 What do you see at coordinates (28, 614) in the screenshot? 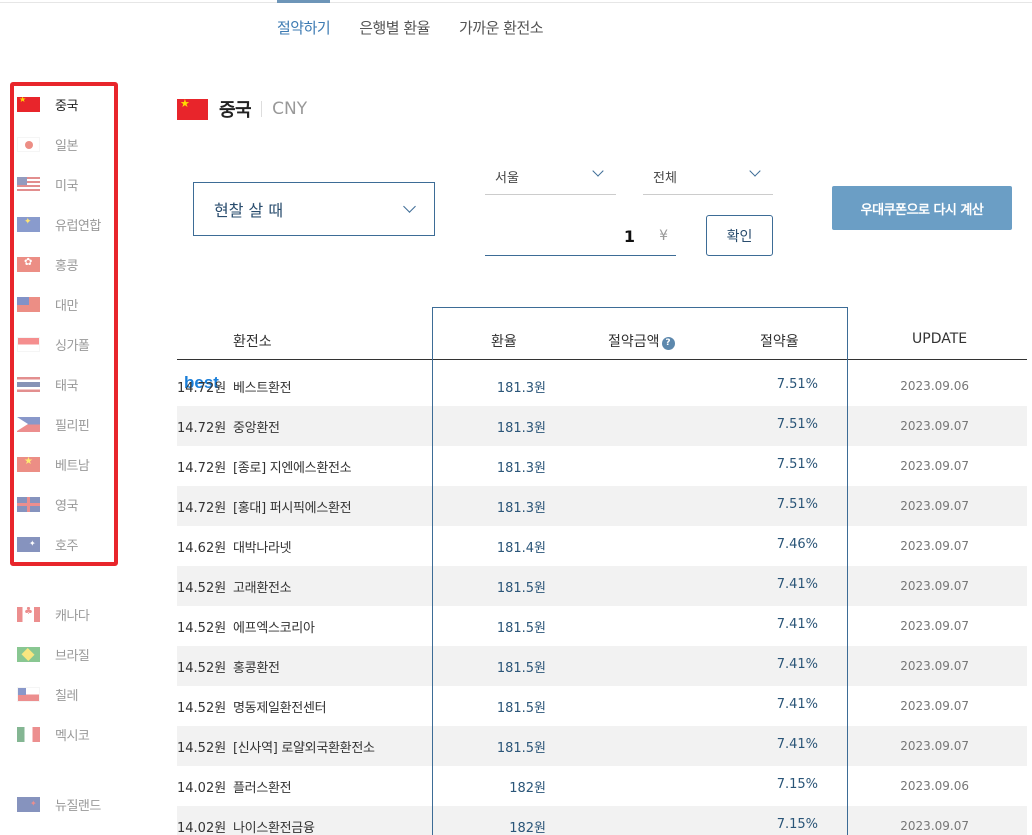
I see `ca-flag-icon` at bounding box center [28, 614].